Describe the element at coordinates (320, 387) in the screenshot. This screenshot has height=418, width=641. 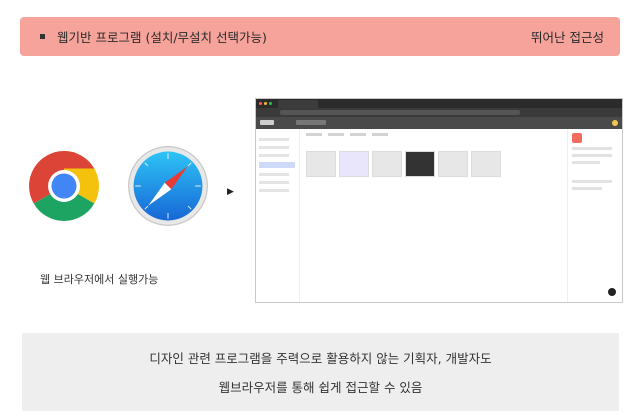
I see `info-line-2: 웹브라우저를 통해 쉽게 접근할 수 있음` at that location.